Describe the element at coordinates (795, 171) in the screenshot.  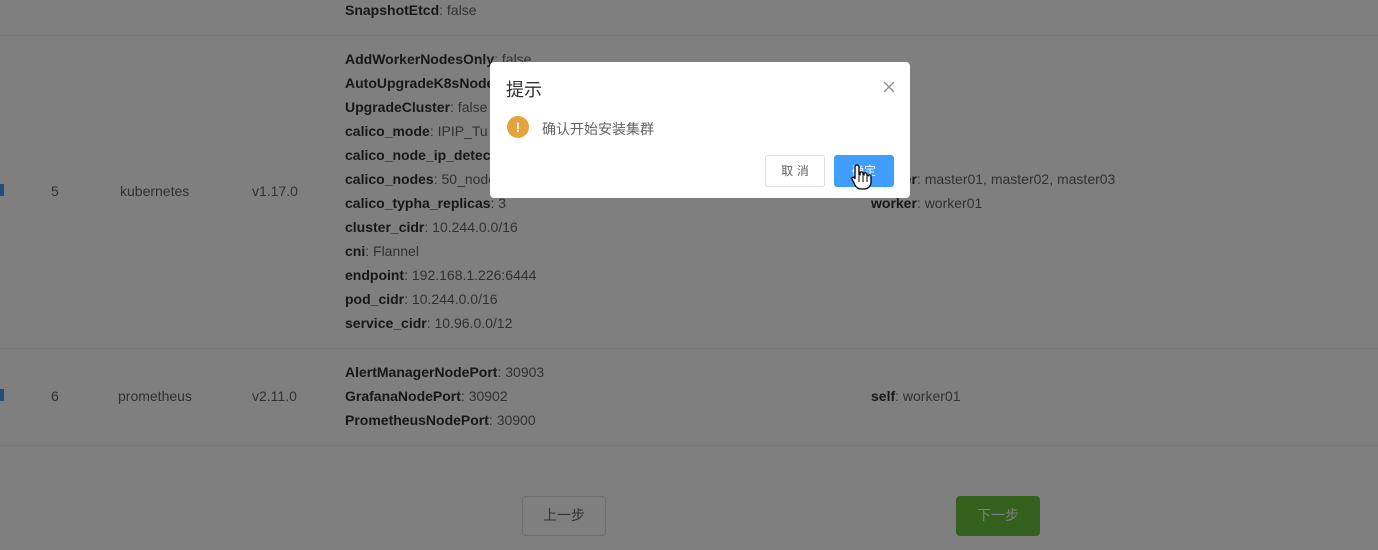
I see `cancel-button: 取 消` at that location.